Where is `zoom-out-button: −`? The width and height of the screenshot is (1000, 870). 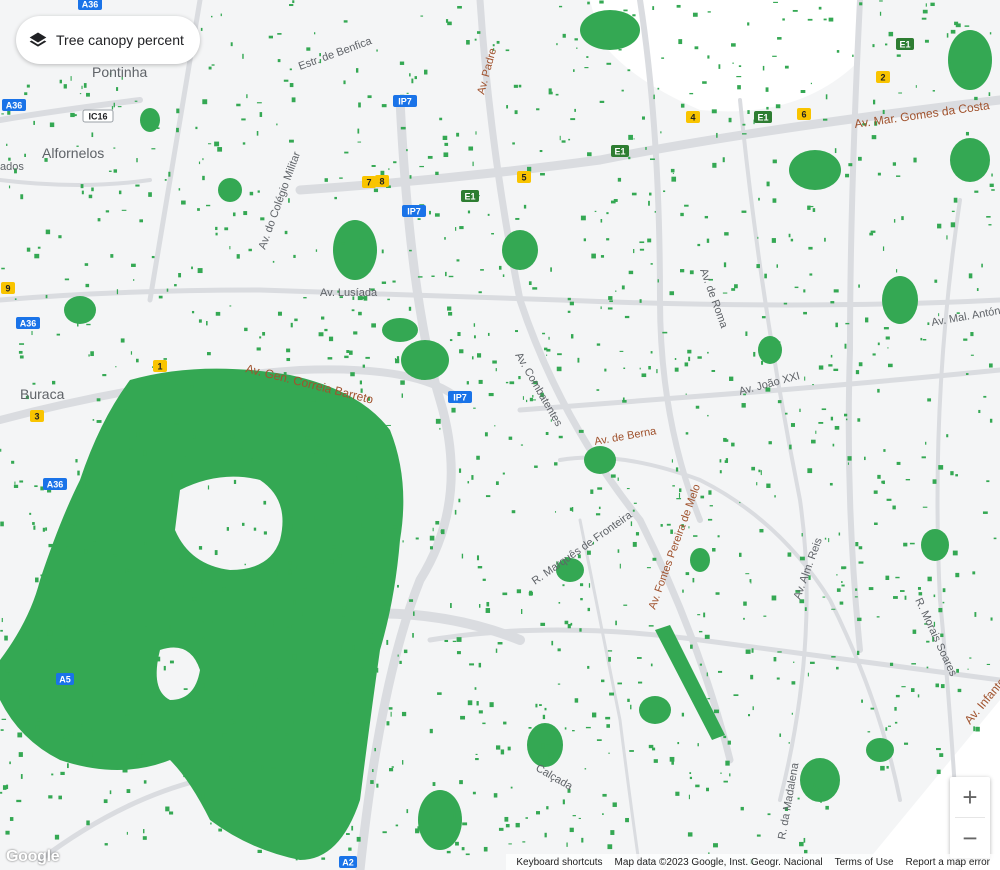
zoom-out-button: − is located at coordinates (970, 838).